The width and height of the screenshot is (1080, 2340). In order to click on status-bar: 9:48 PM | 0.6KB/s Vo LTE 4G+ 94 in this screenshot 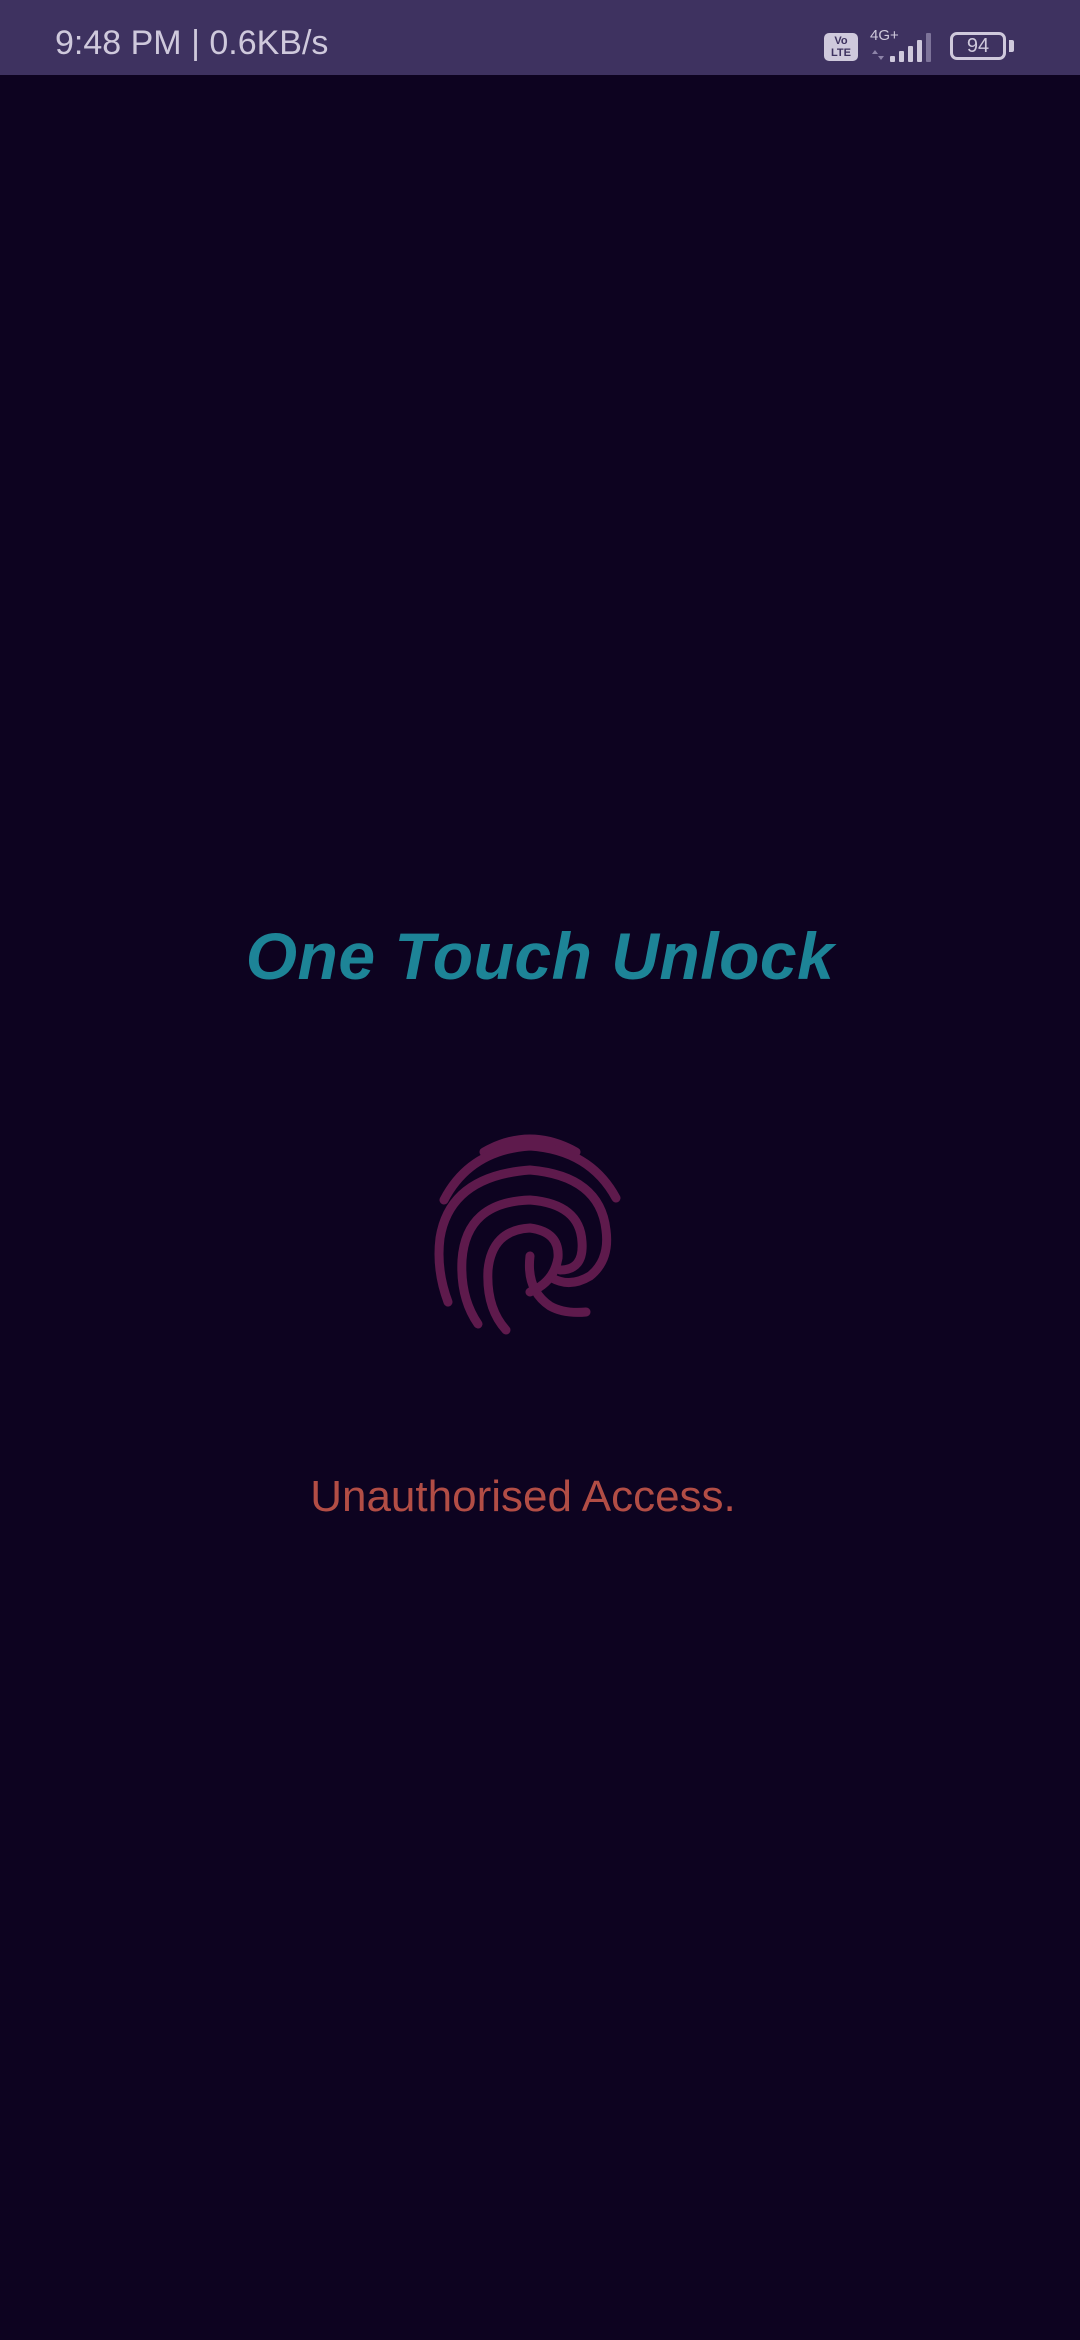, I will do `click(540, 37)`.